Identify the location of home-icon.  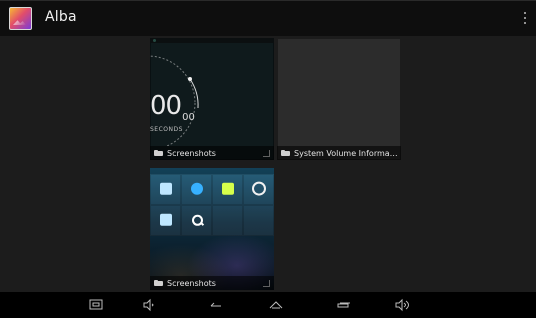
(276, 305).